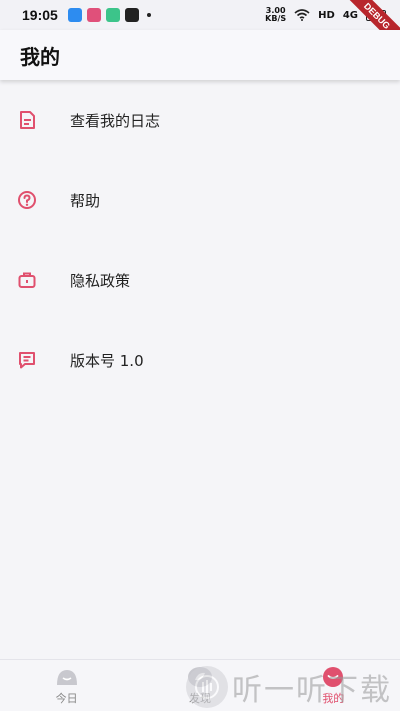 The height and width of the screenshot is (711, 400). Describe the element at coordinates (350, 15) in the screenshot. I see `signal-indicator: 4G` at that location.